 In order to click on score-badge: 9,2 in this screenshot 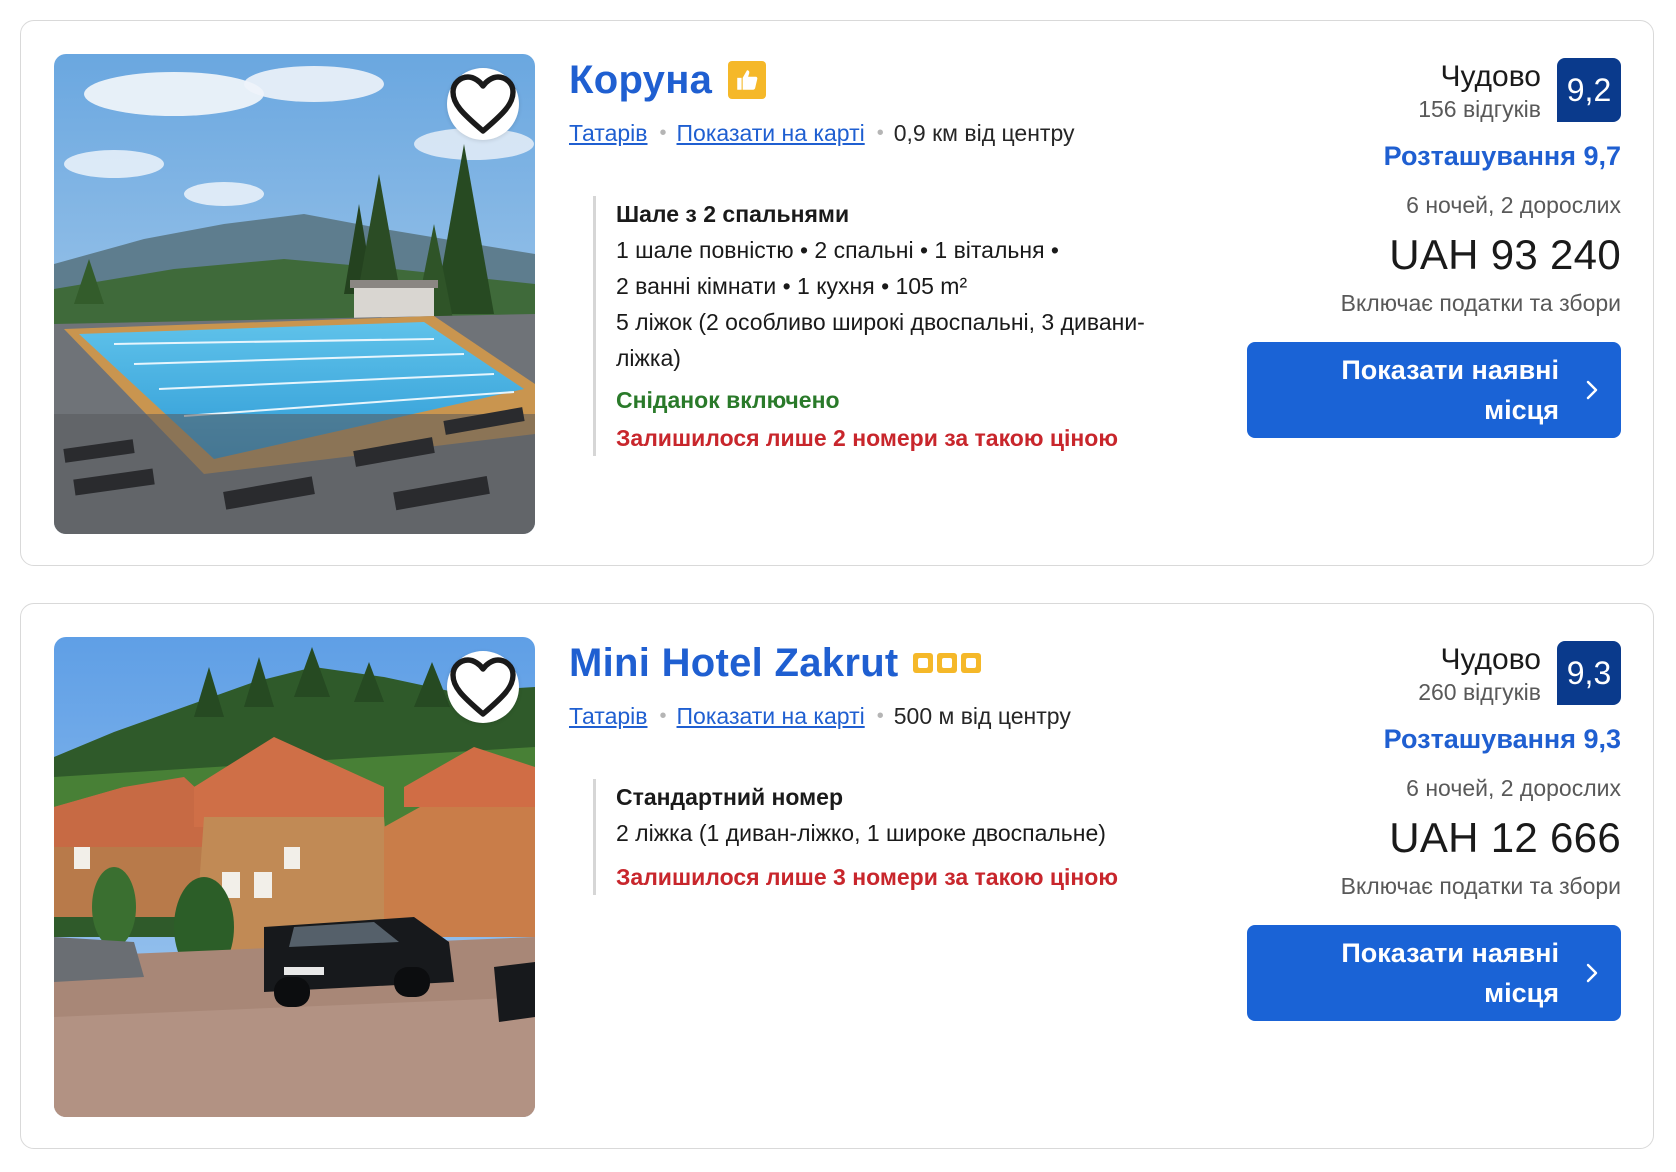, I will do `click(1589, 90)`.